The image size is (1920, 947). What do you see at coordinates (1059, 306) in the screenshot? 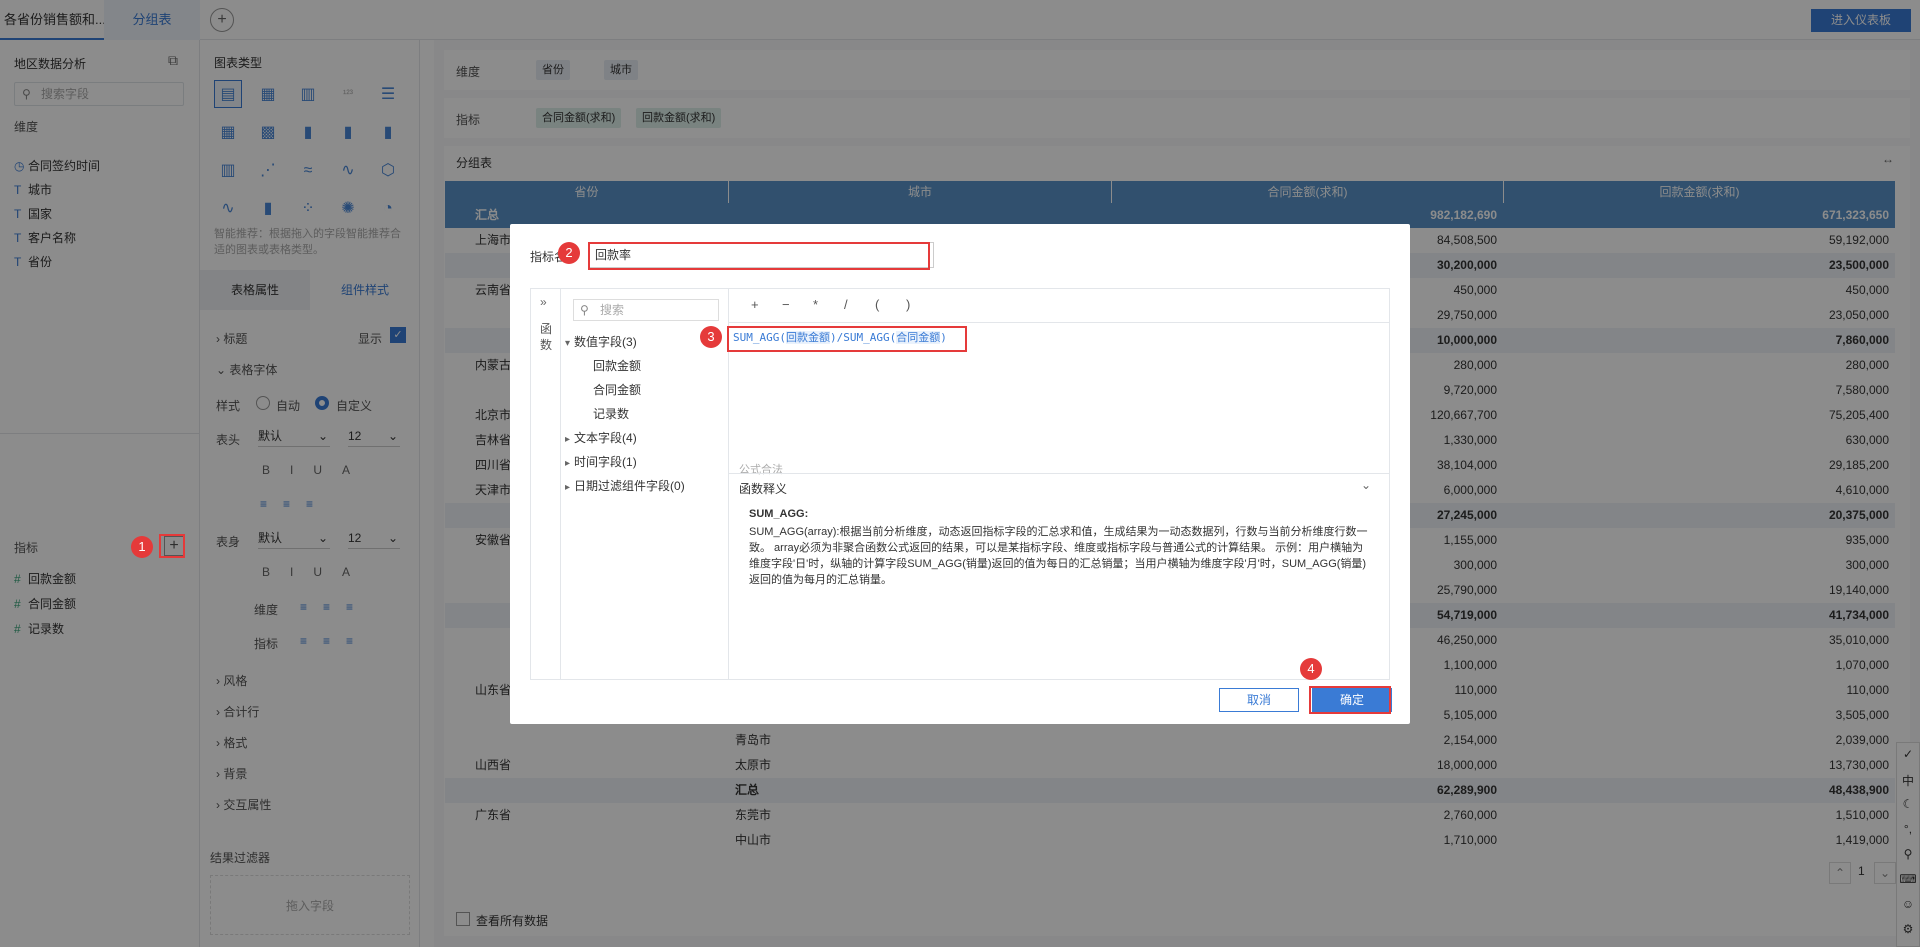
I see `operator-bar: + − * / ()` at bounding box center [1059, 306].